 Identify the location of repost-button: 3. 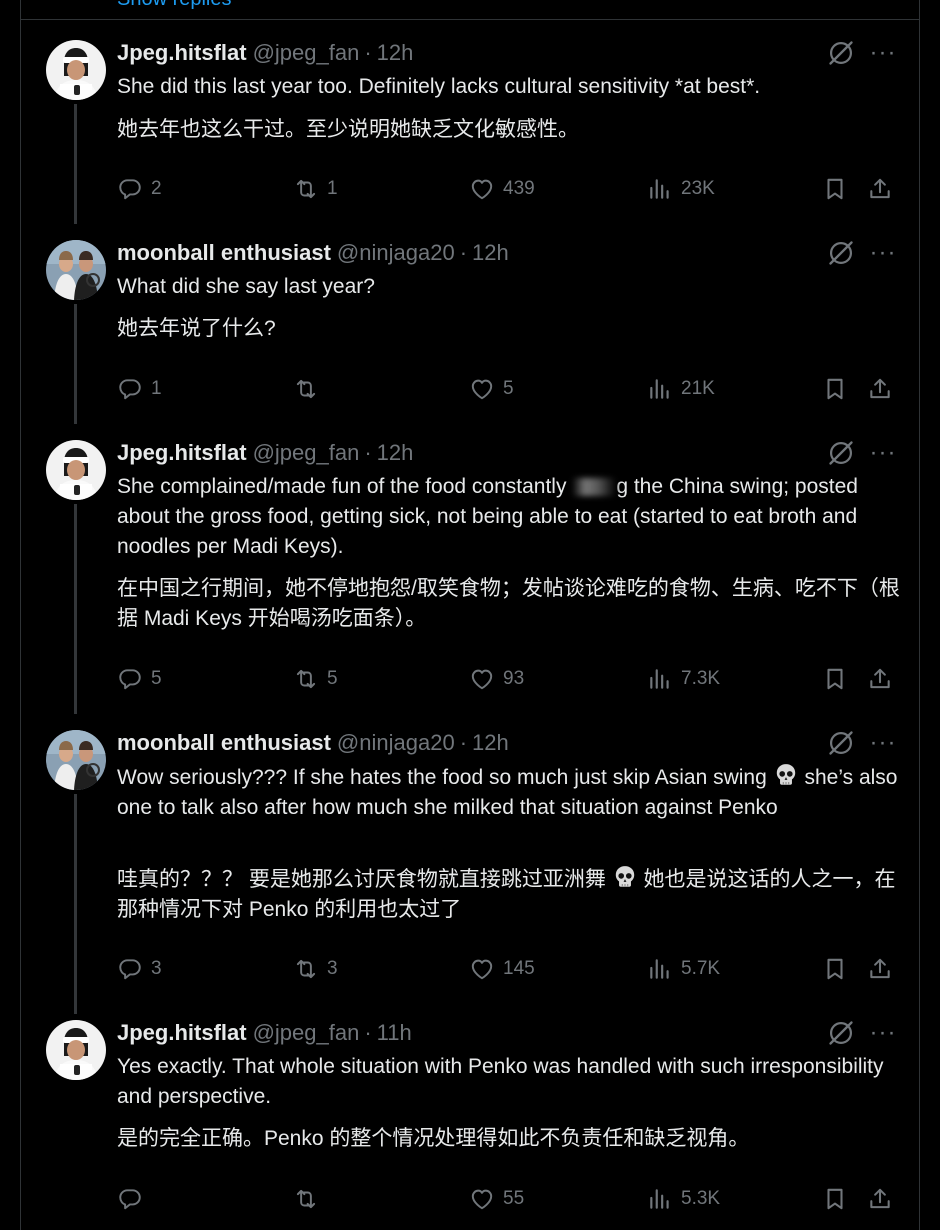
(315, 969).